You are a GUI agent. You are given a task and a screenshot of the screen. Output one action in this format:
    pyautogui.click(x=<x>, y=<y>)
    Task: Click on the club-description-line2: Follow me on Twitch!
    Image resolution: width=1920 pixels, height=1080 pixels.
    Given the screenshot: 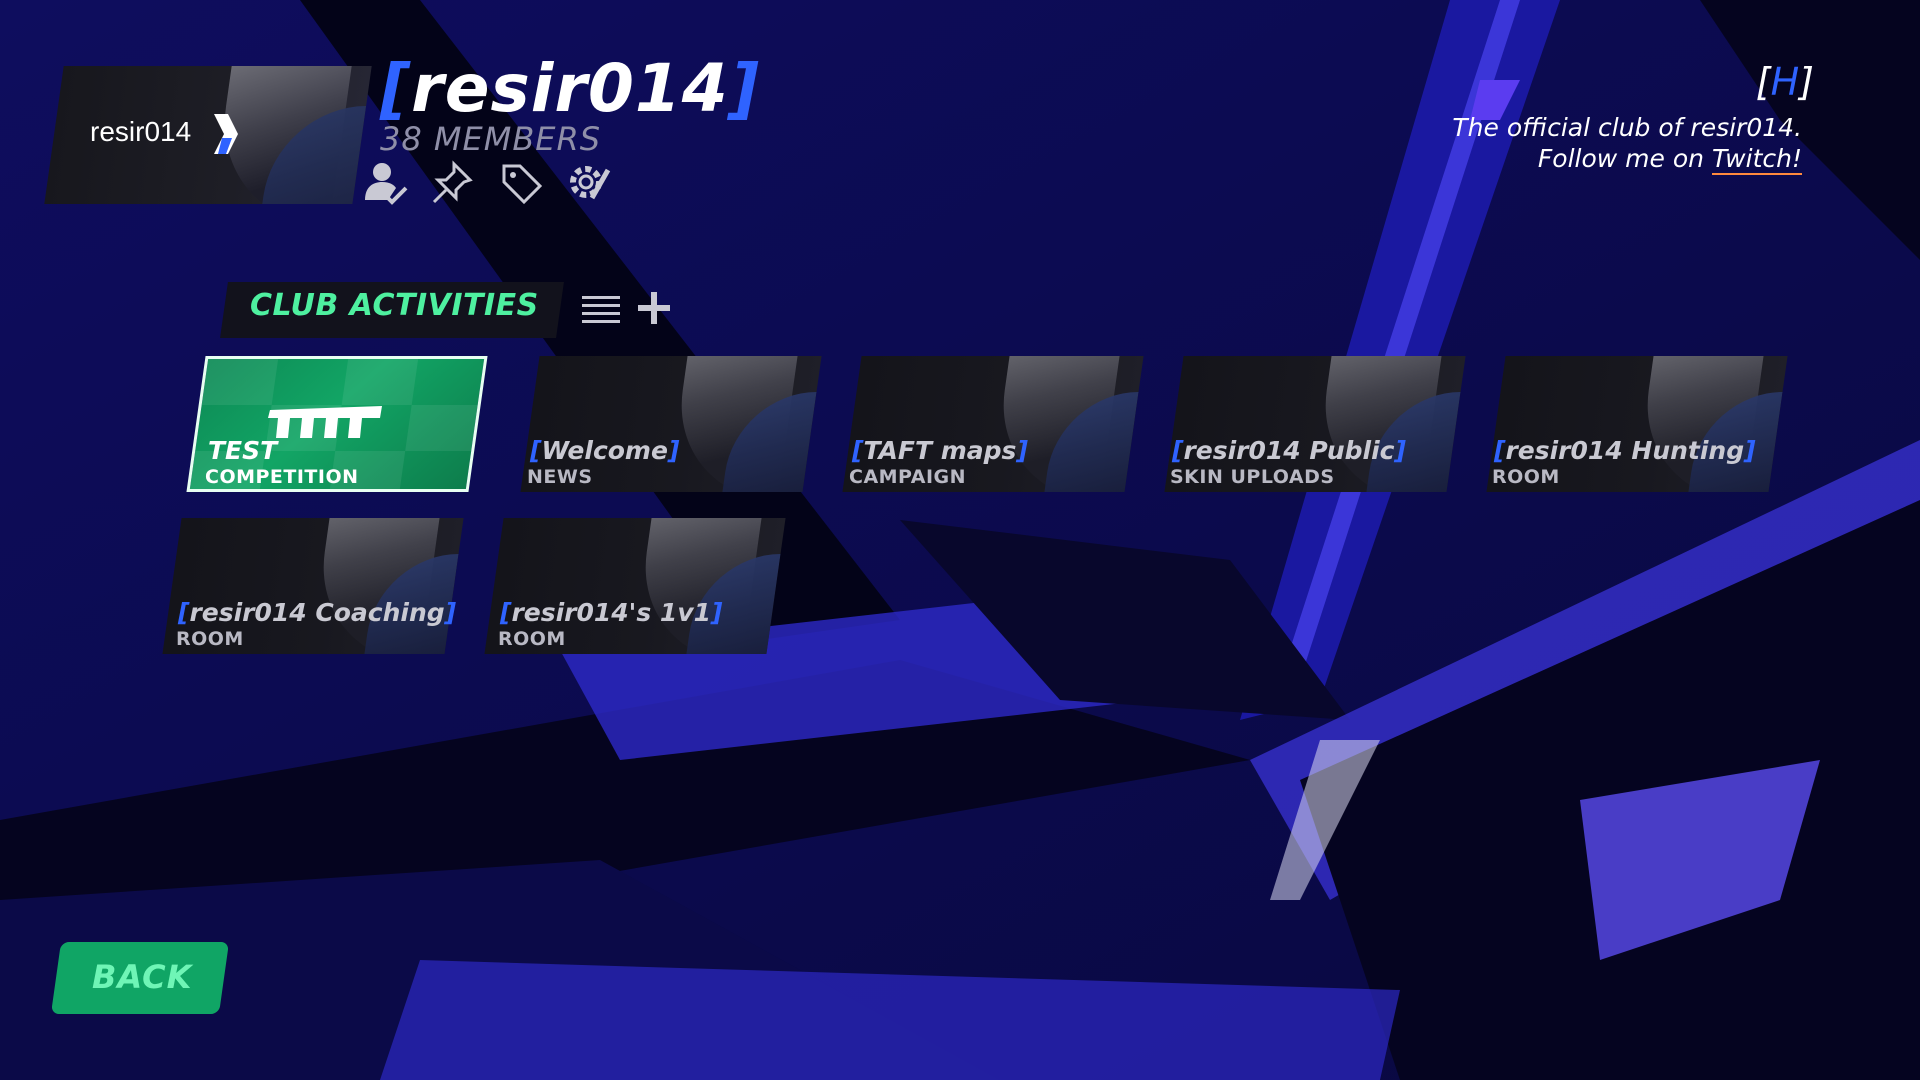 What is the action you would take?
    pyautogui.click(x=1542, y=159)
    